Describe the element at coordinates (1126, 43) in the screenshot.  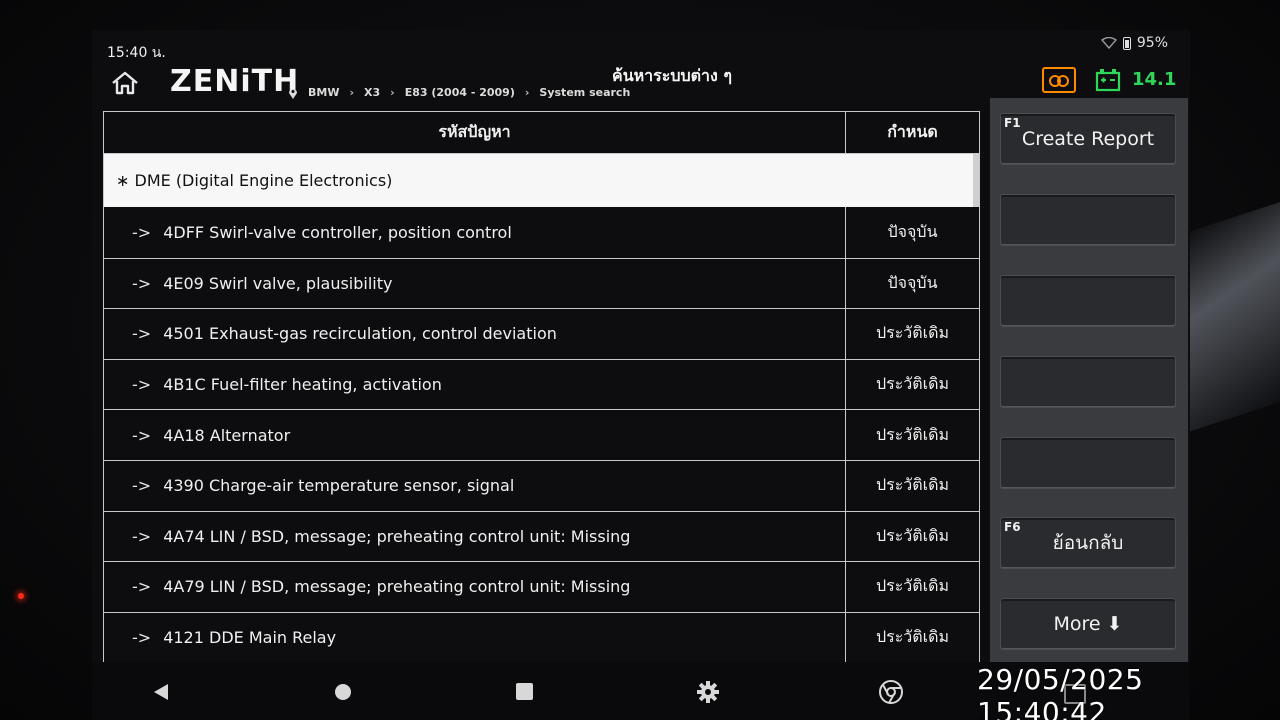
I see `battery-icon` at that location.